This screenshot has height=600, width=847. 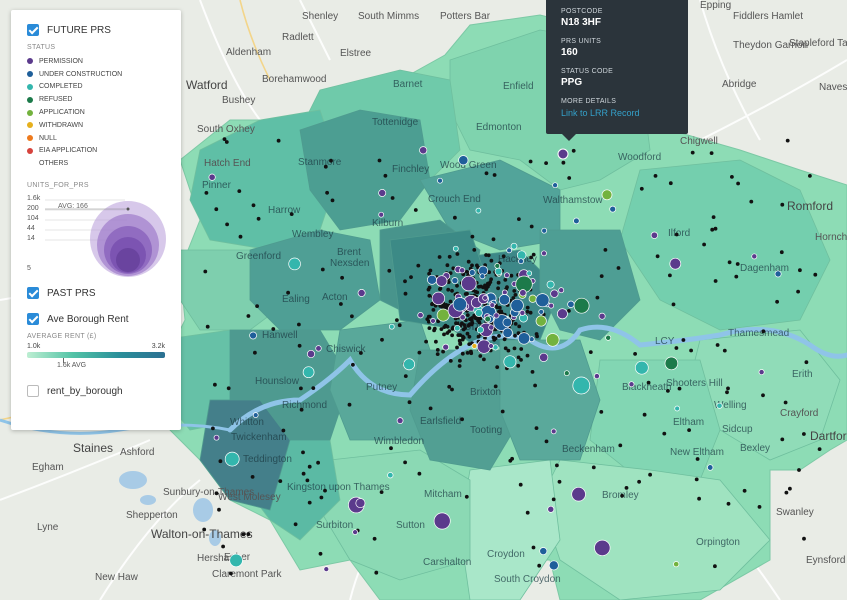 I want to click on selected-point, so click(x=563, y=154).